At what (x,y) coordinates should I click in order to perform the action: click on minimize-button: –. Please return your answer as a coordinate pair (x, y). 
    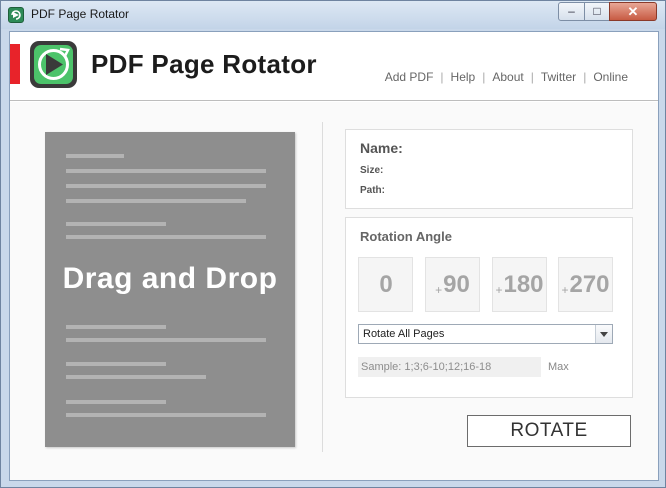
    Looking at the image, I should click on (571, 11).